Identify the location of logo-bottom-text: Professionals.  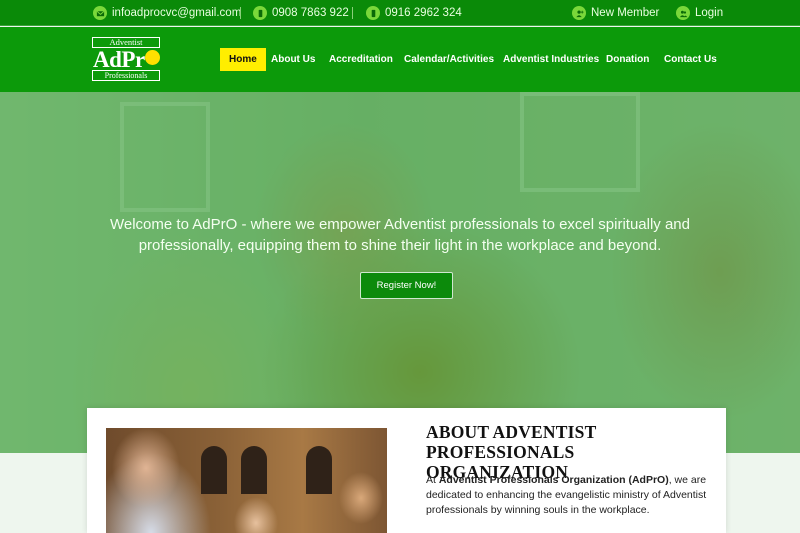
(126, 75).